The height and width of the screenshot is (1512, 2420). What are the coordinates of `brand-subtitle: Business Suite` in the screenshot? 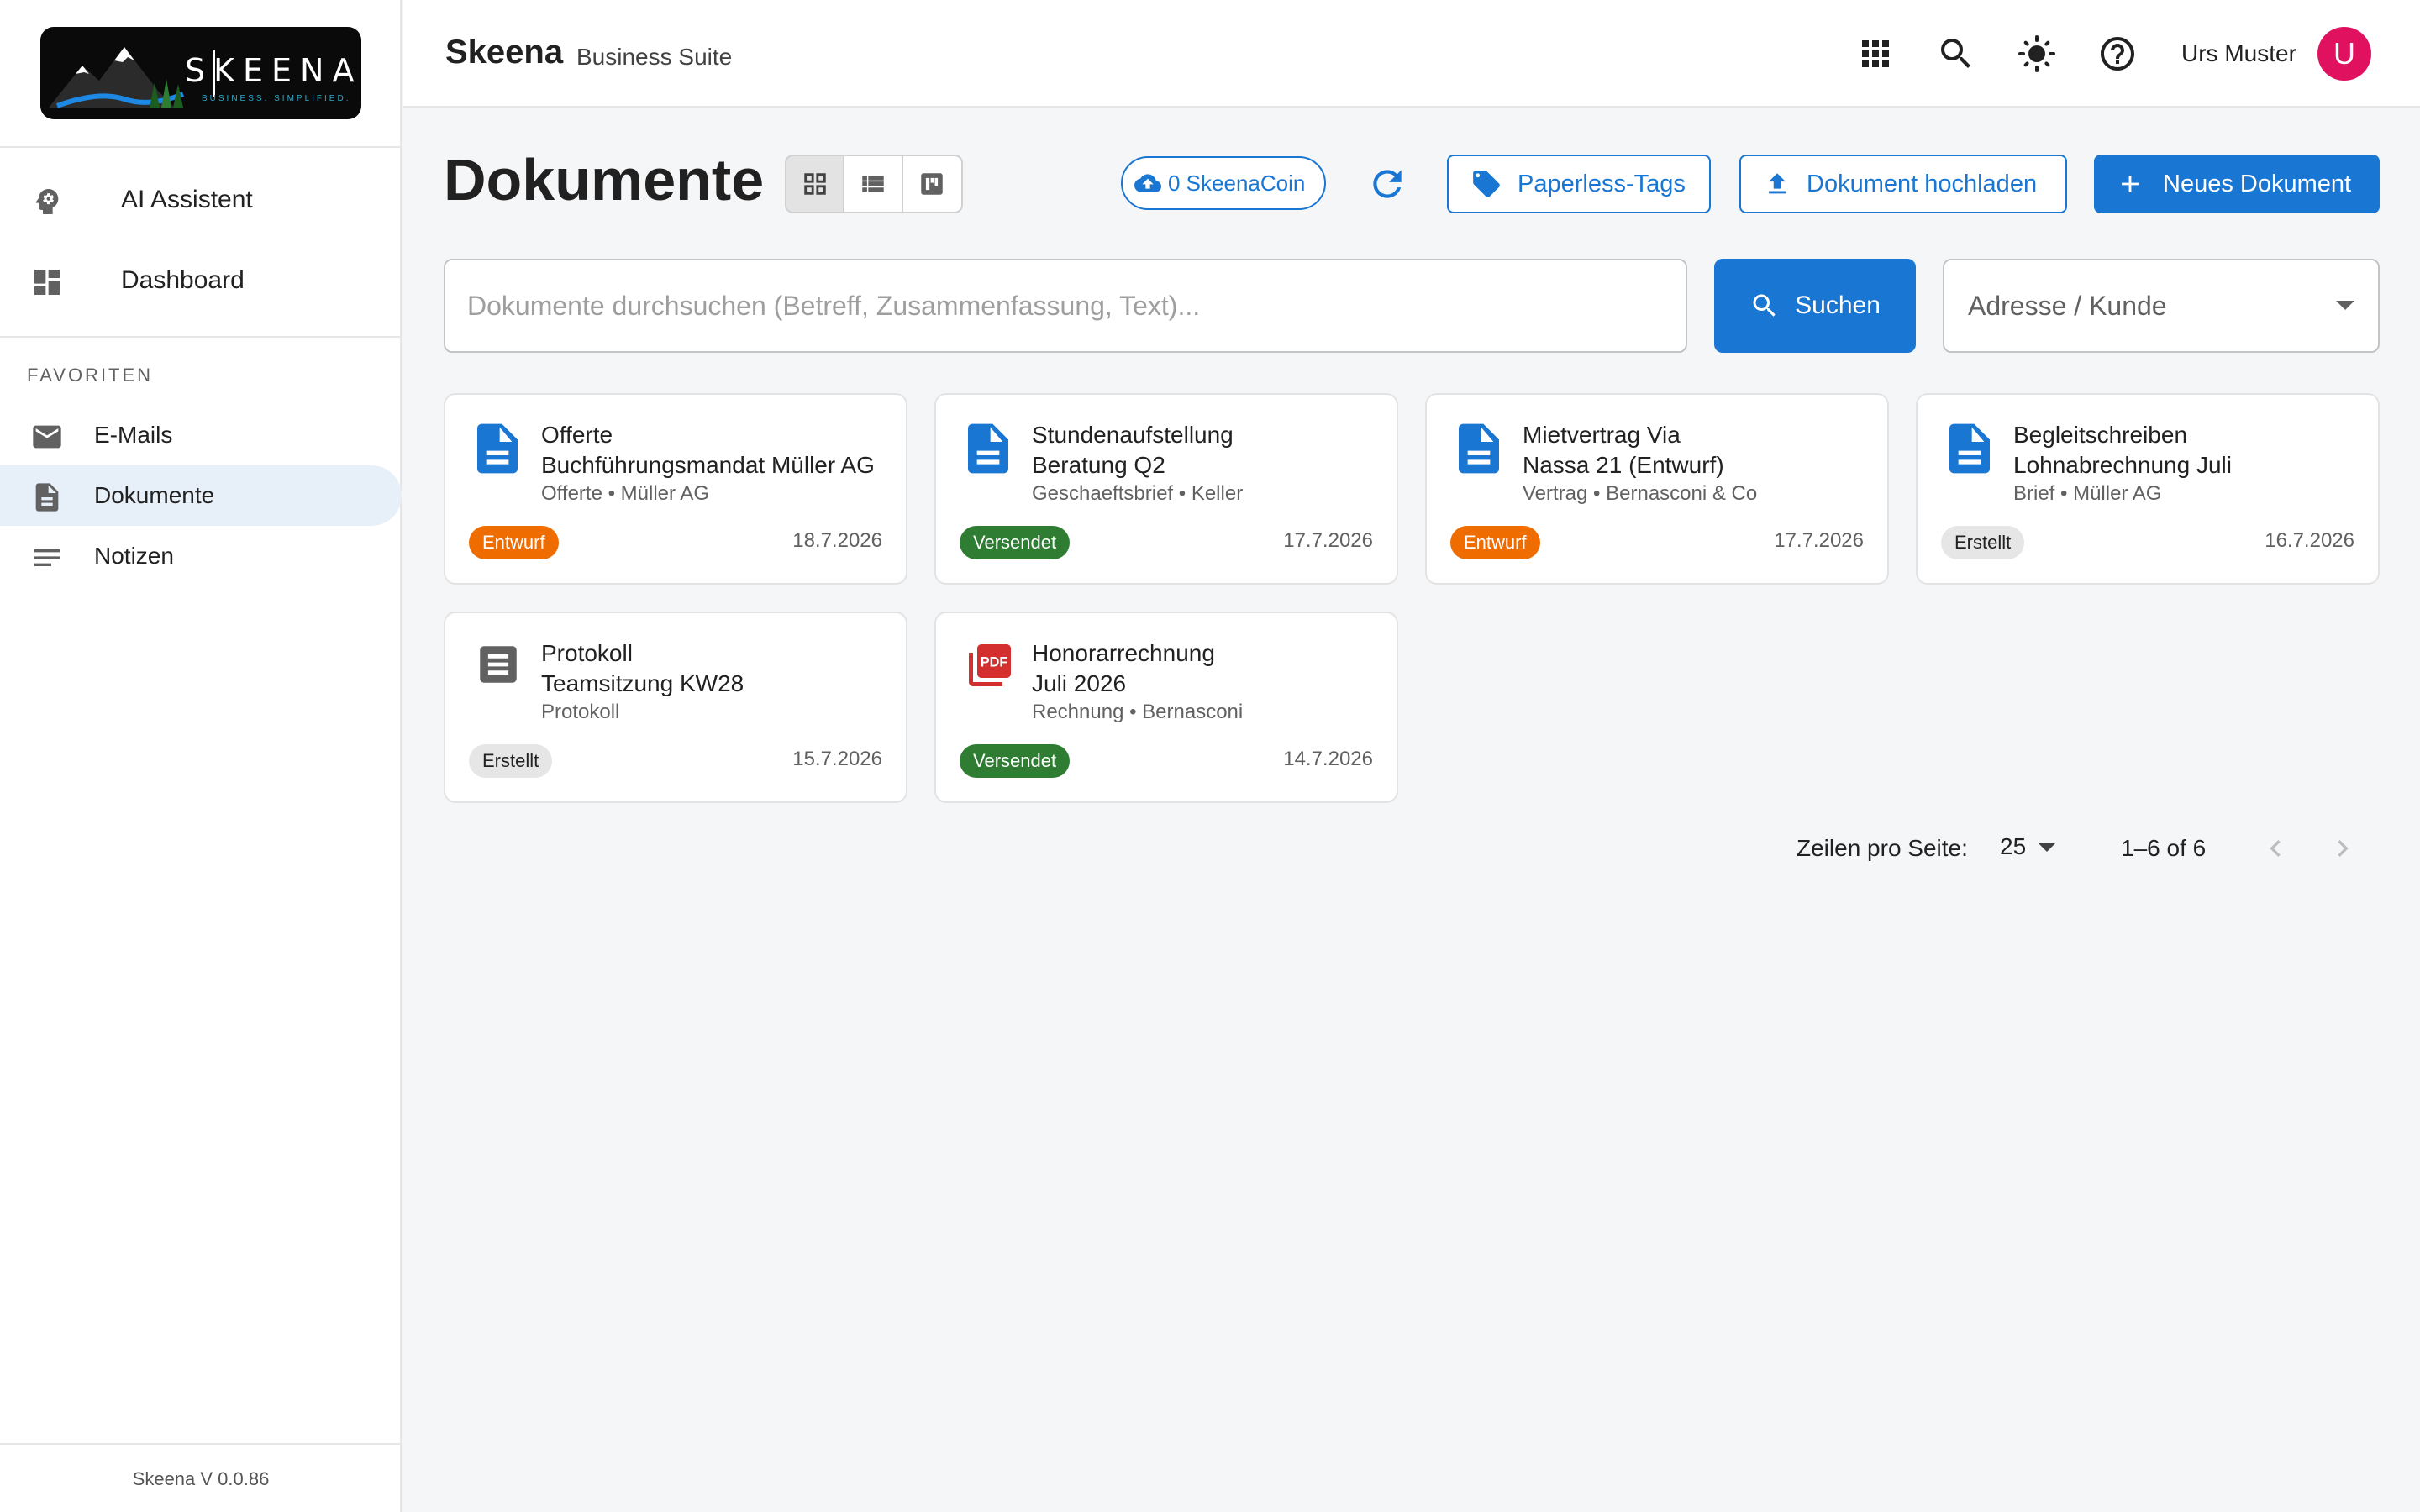 It's located at (654, 57).